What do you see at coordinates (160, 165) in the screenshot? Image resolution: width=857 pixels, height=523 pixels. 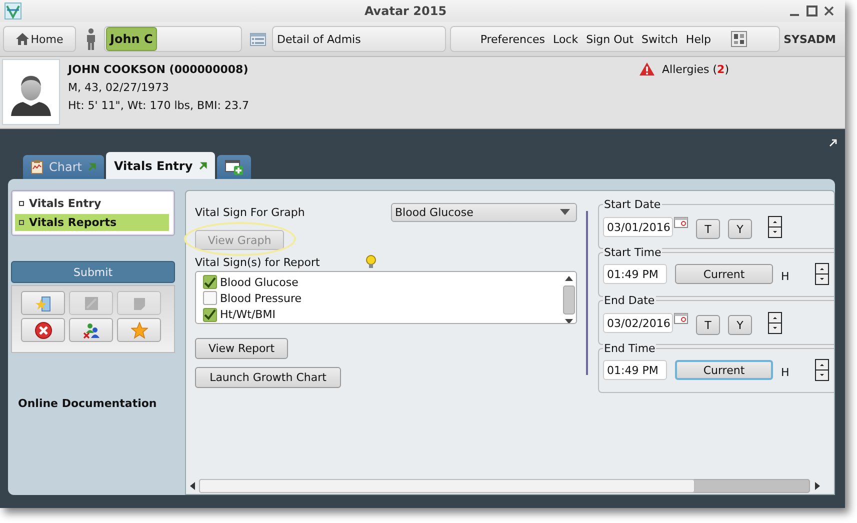 I see `tab: Vitals Entry` at bounding box center [160, 165].